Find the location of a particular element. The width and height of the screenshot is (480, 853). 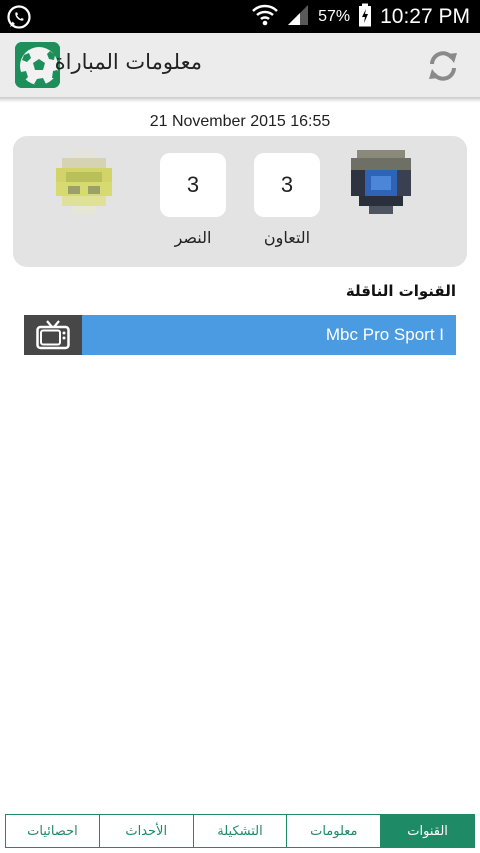

away-team-logo is located at coordinates (84, 182).